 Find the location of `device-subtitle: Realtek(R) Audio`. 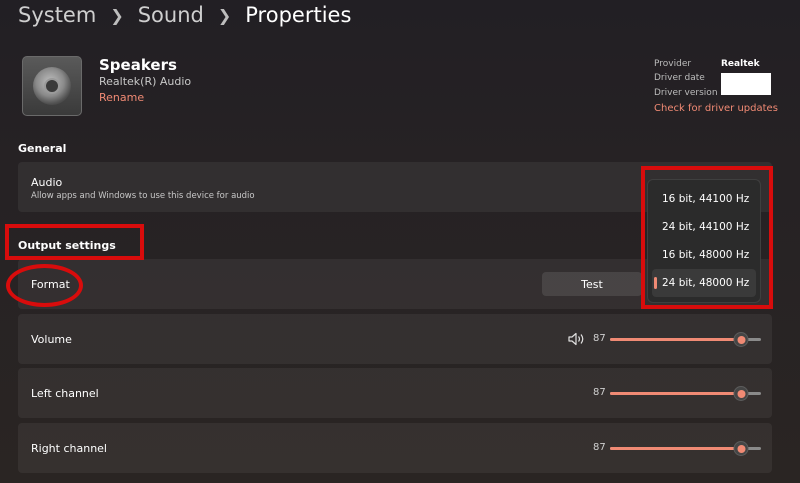

device-subtitle: Realtek(R) Audio is located at coordinates (145, 81).